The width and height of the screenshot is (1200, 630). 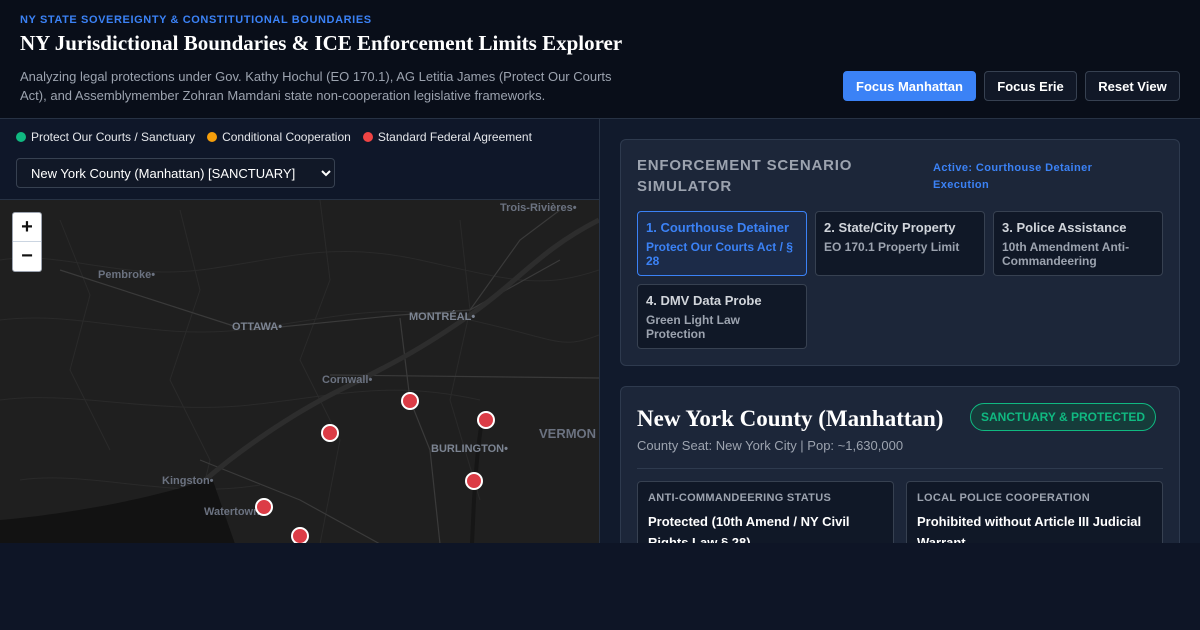 What do you see at coordinates (892, 247) in the screenshot?
I see `scenario-subtitle: EO 170.1 Property Limit` at bounding box center [892, 247].